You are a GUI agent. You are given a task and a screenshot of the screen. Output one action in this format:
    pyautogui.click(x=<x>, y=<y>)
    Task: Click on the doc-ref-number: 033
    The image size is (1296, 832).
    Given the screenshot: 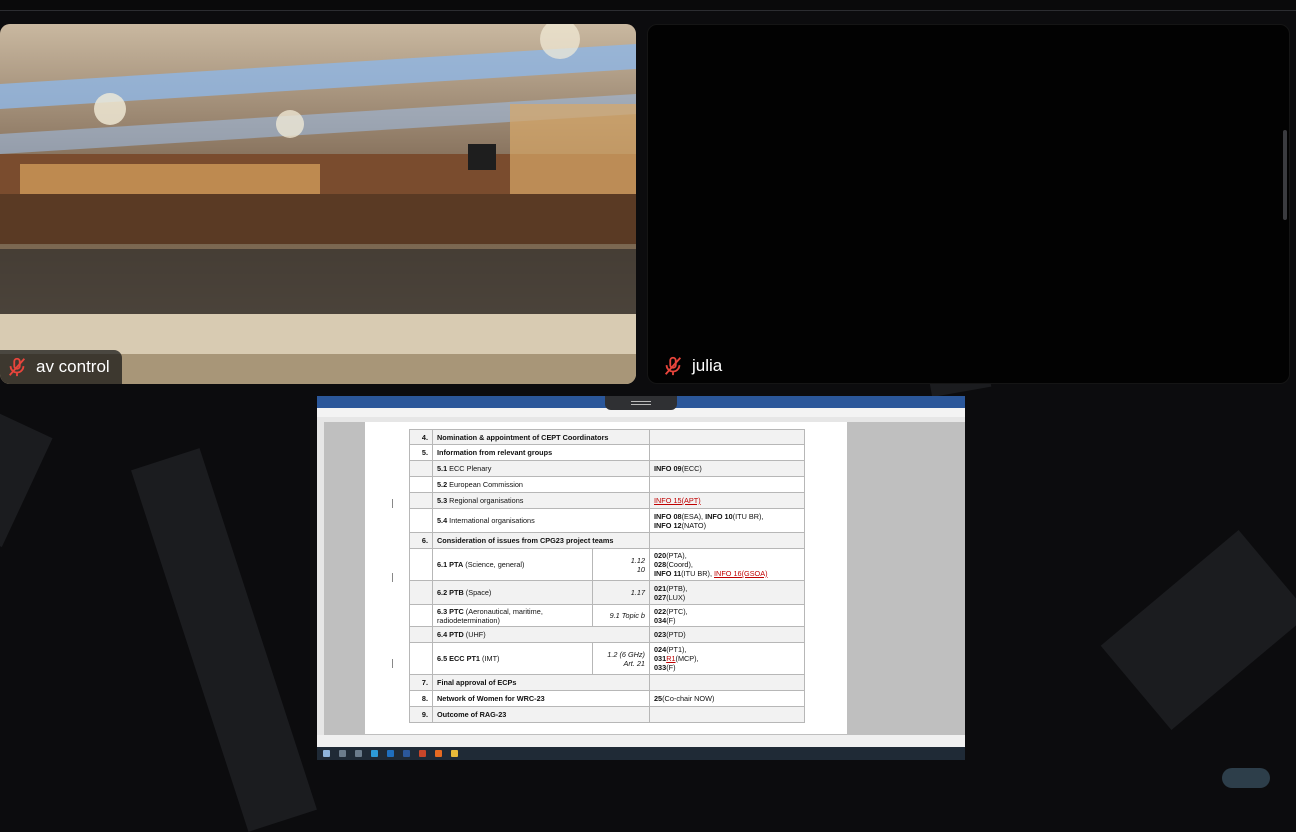 What is the action you would take?
    pyautogui.click(x=660, y=667)
    